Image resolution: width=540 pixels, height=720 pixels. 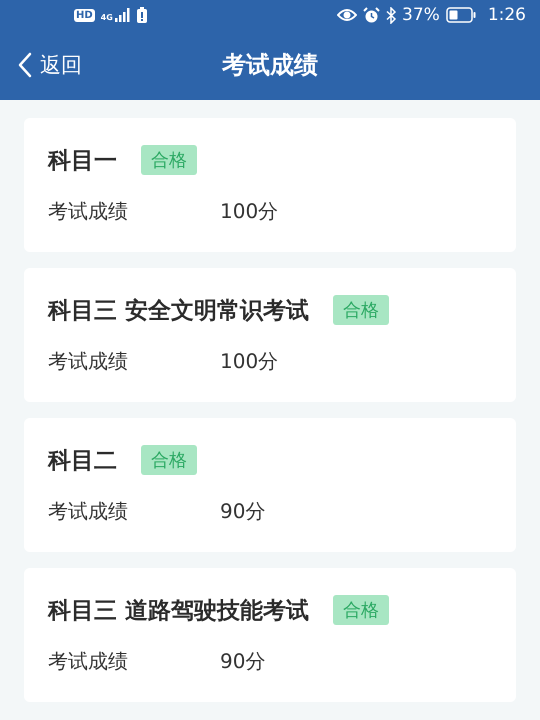 I want to click on back-button: 返回, so click(x=50, y=65).